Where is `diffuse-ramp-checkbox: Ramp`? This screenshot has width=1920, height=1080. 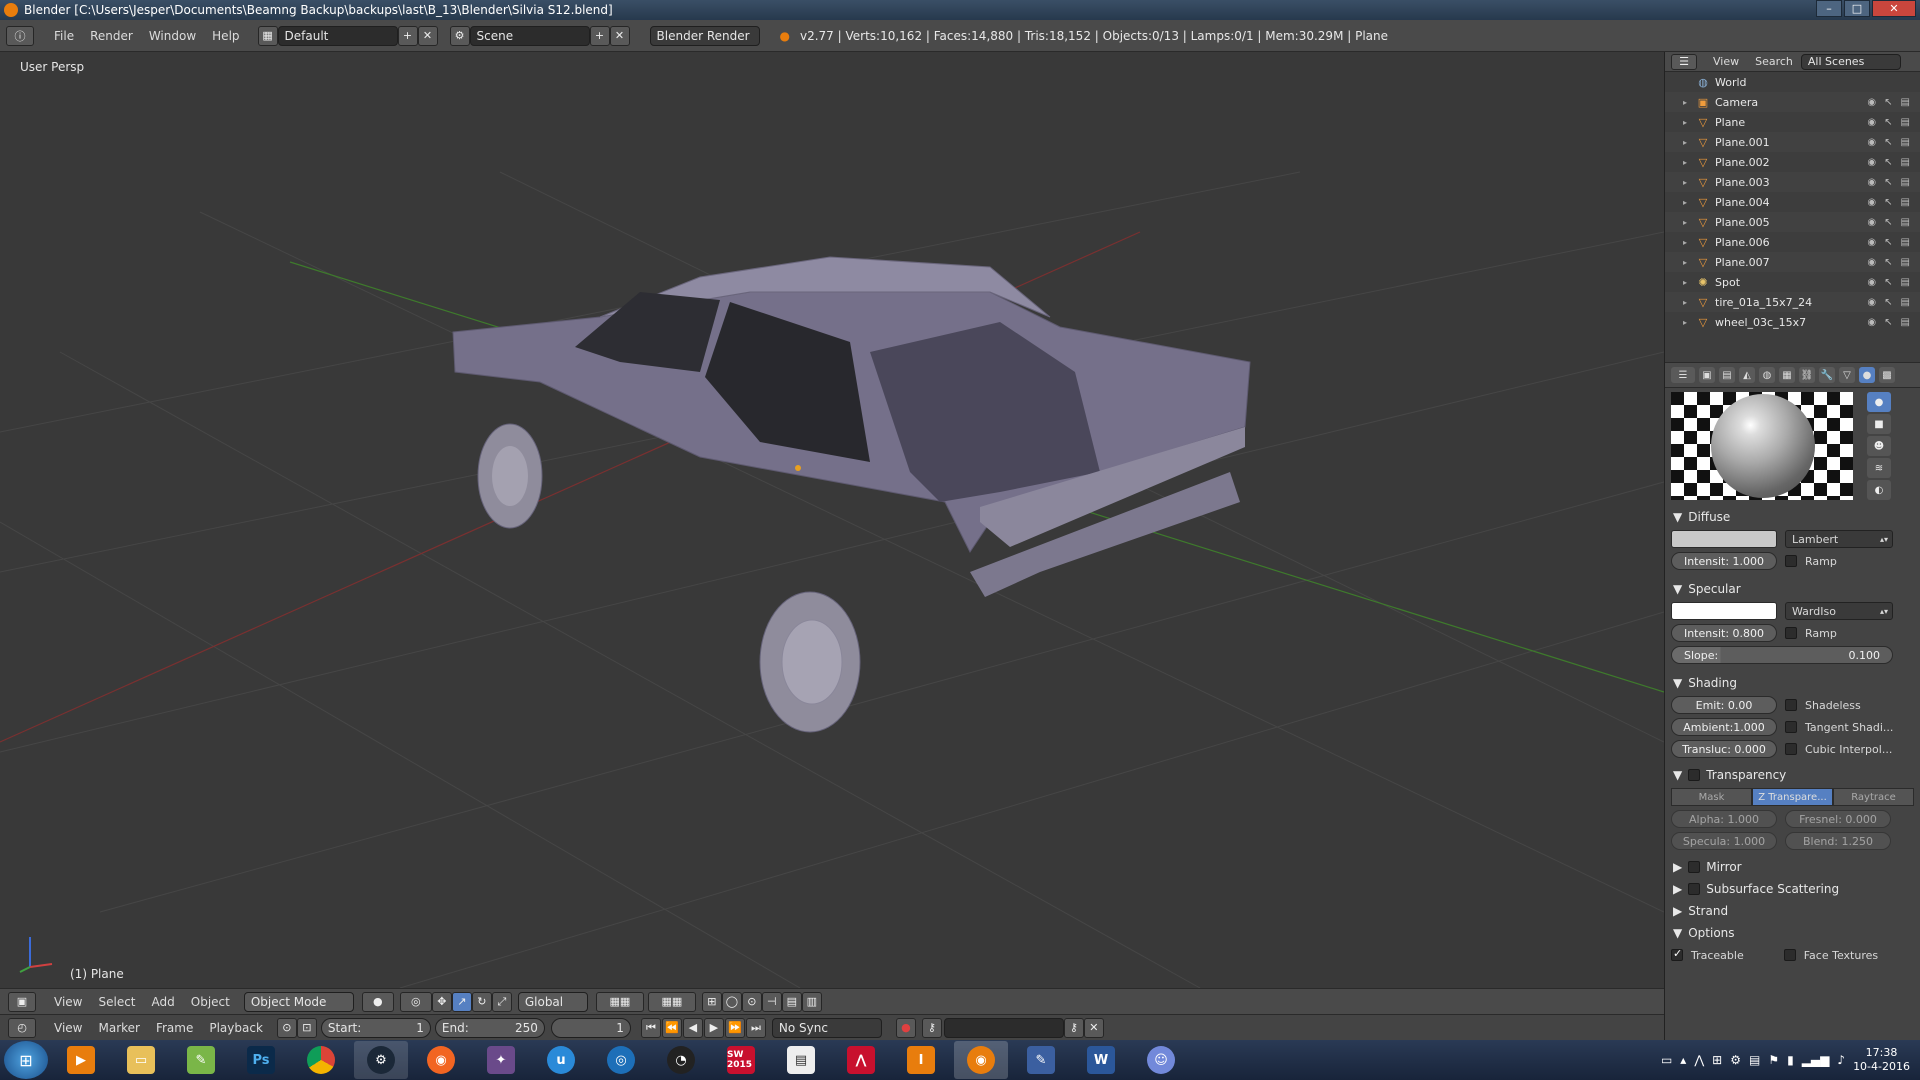
diffuse-ramp-checkbox: Ramp is located at coordinates (1811, 561).